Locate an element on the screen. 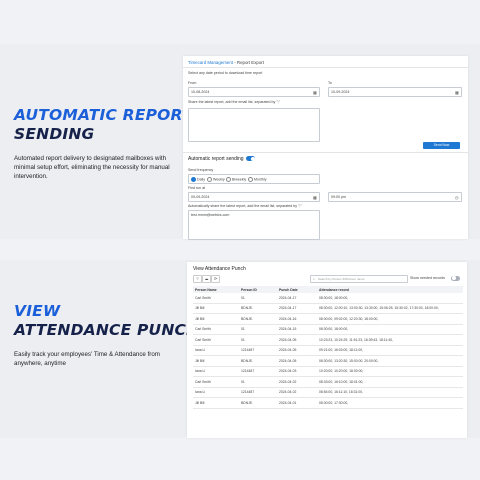 The image size is (480, 480). search-input: ⌕ Search by Person ID/Person name is located at coordinates (359, 279).